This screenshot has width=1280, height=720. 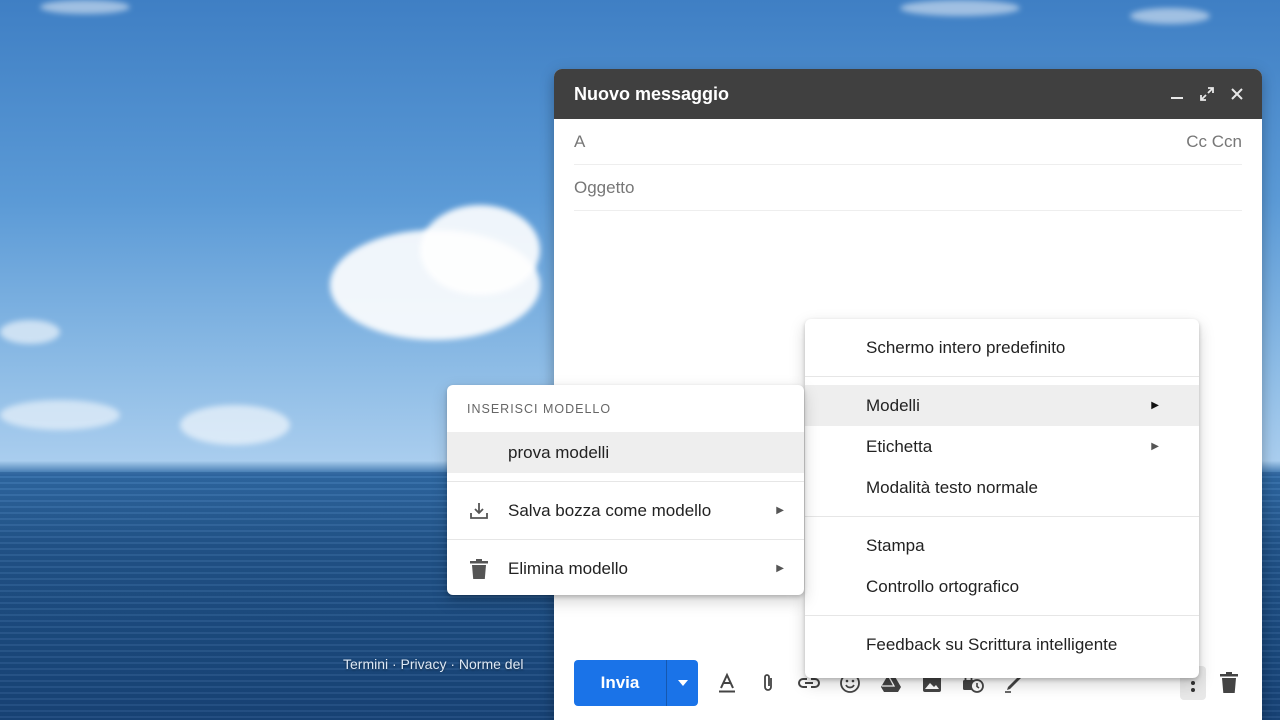 What do you see at coordinates (1002, 347) in the screenshot?
I see `menu-item-default-fullscreen: Schermo intero predefinito` at bounding box center [1002, 347].